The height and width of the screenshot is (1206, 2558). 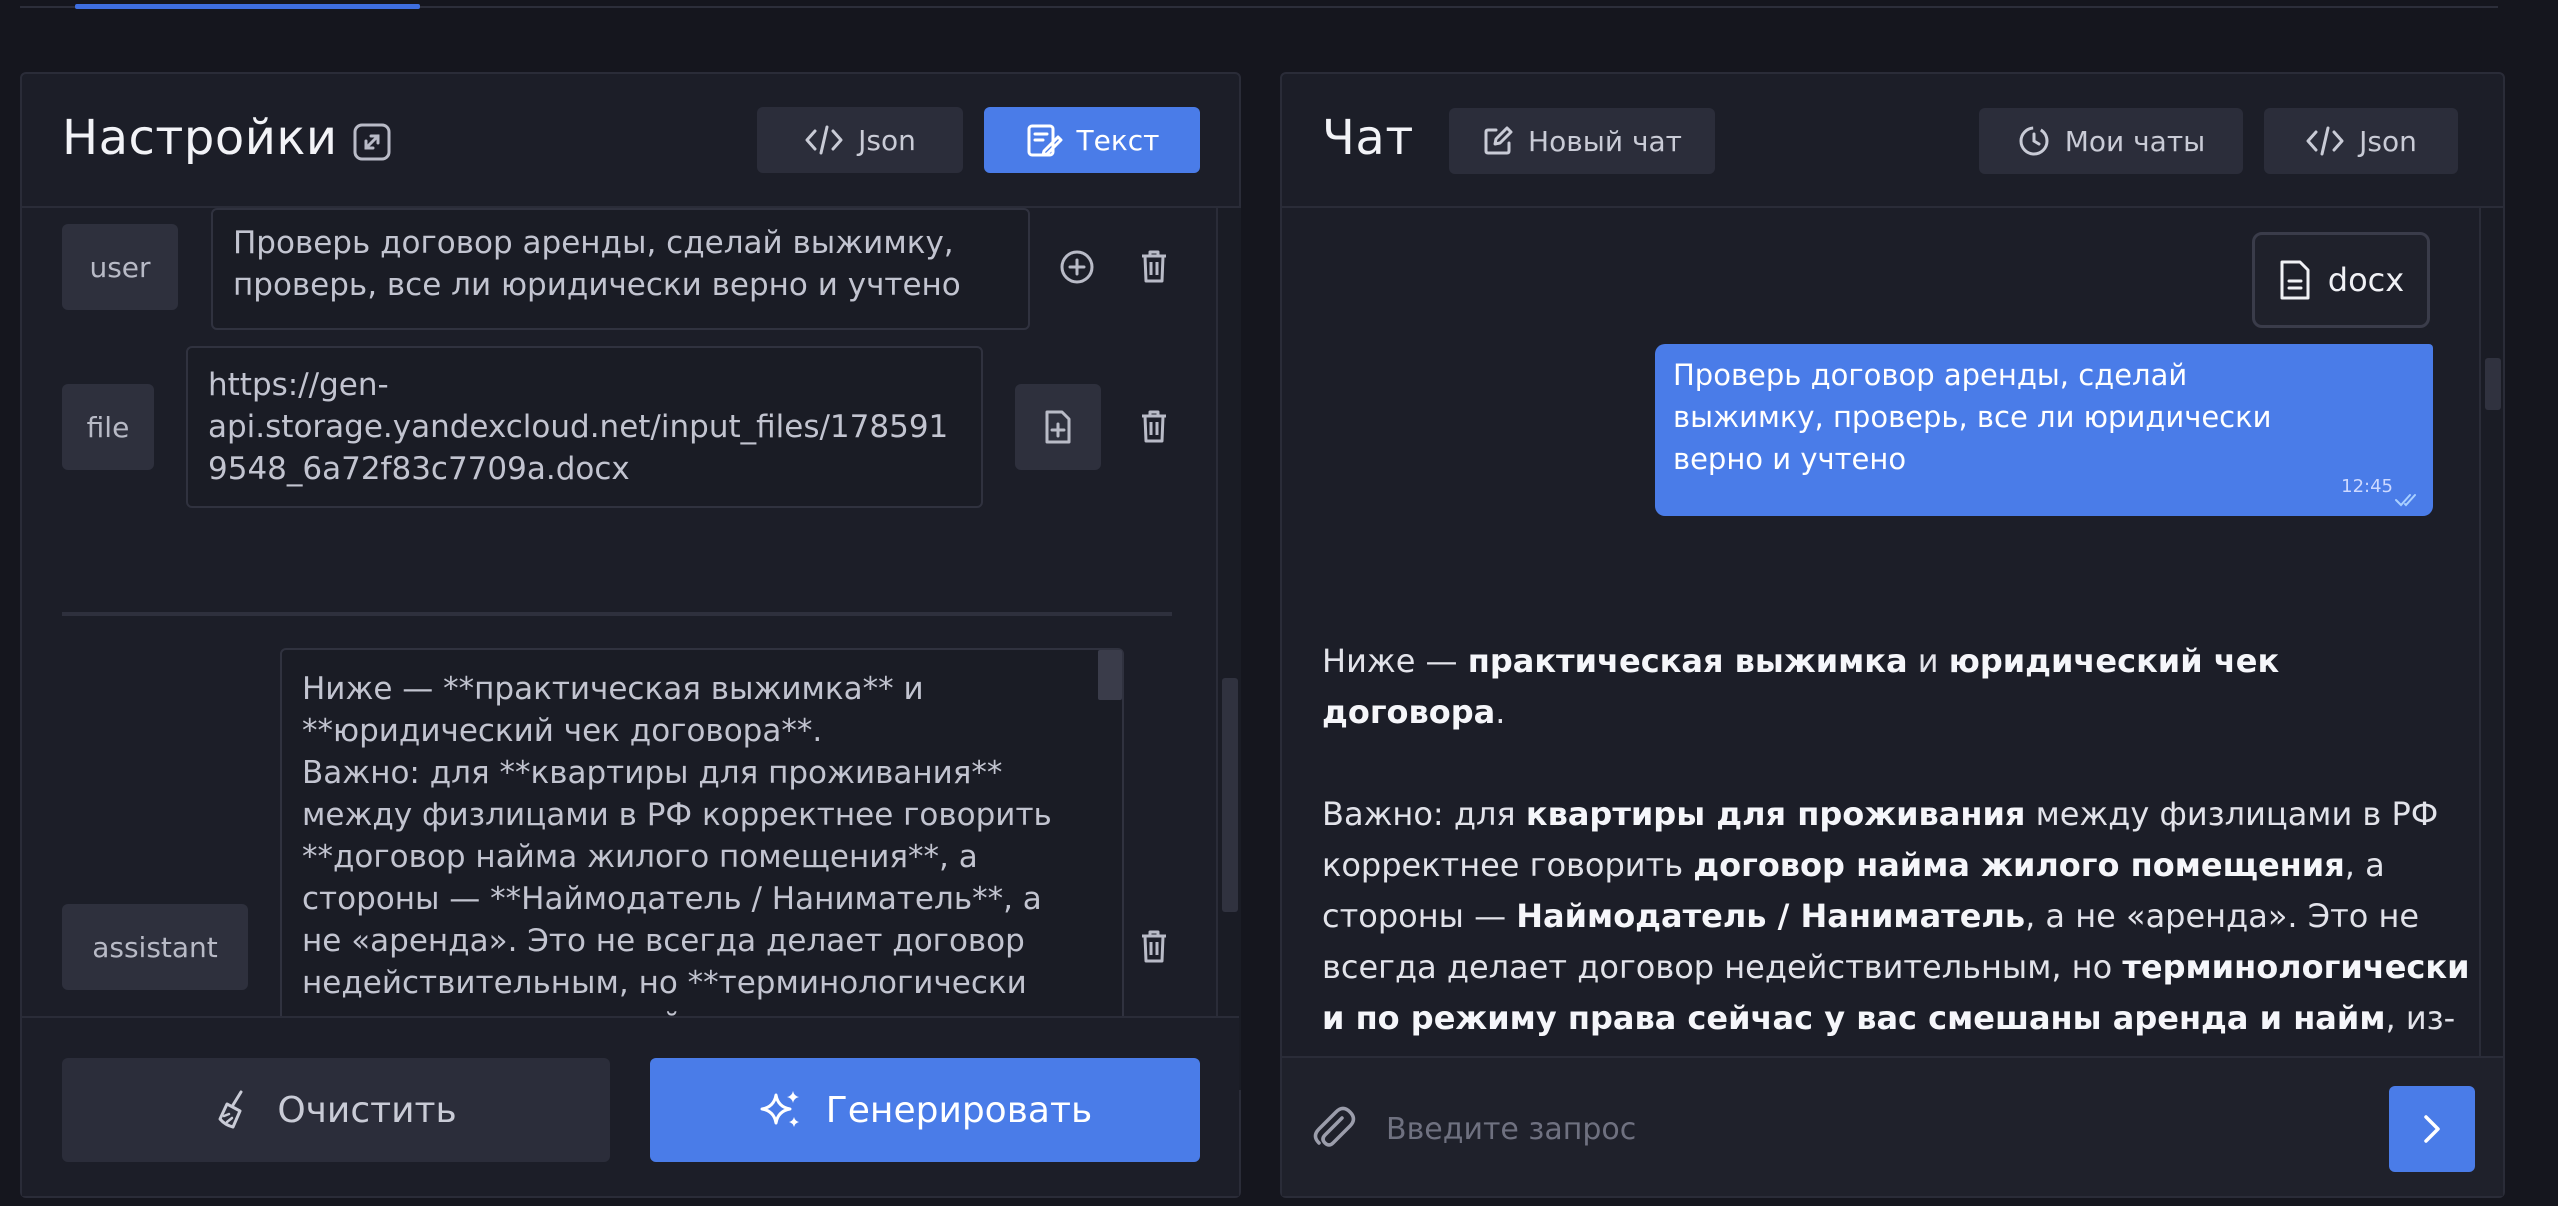 What do you see at coordinates (2135, 141) in the screenshot?
I see `my-chats-label: Мои чаты` at bounding box center [2135, 141].